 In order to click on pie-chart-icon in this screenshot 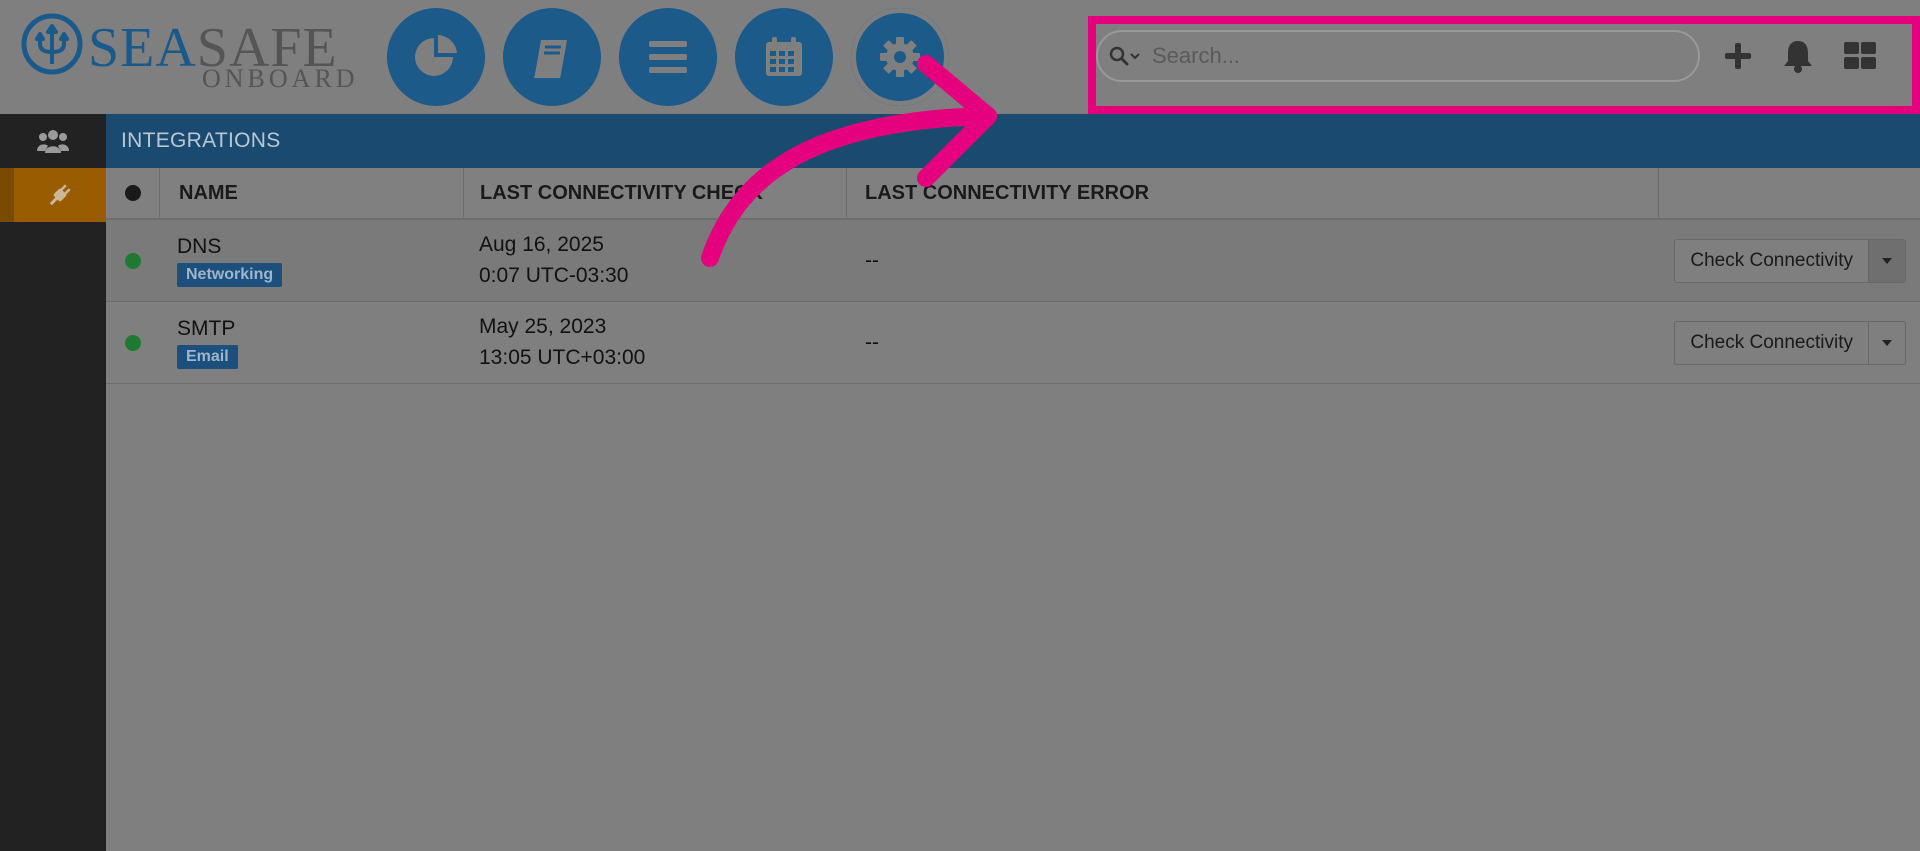, I will do `click(436, 55)`.